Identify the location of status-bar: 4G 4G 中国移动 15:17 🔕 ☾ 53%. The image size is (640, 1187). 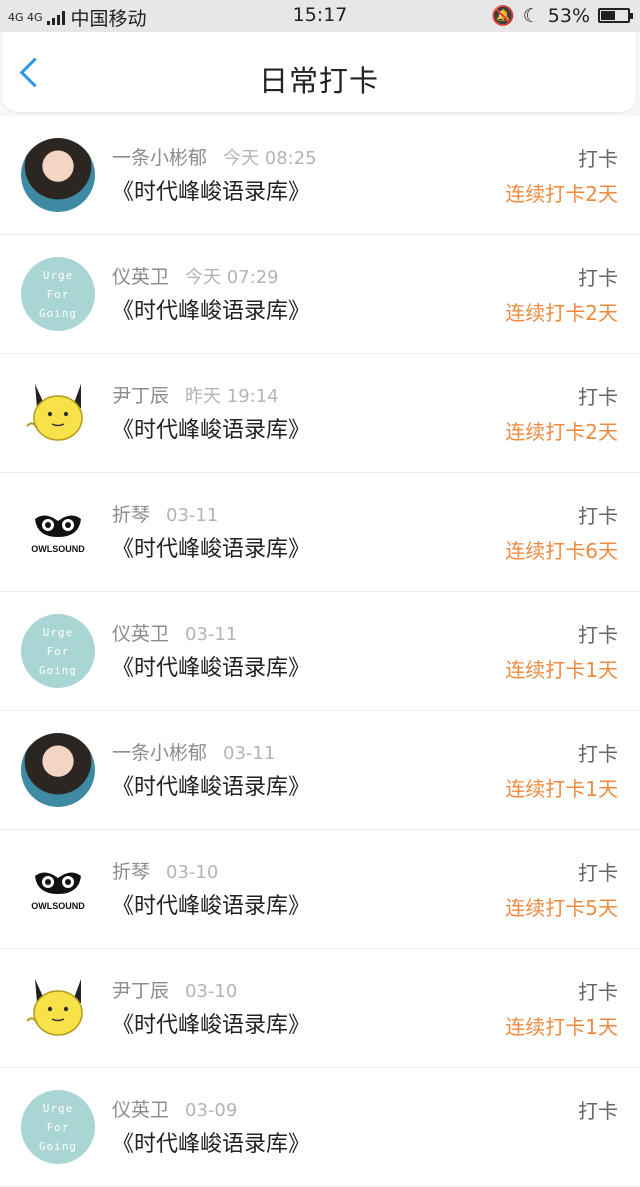
(320, 16).